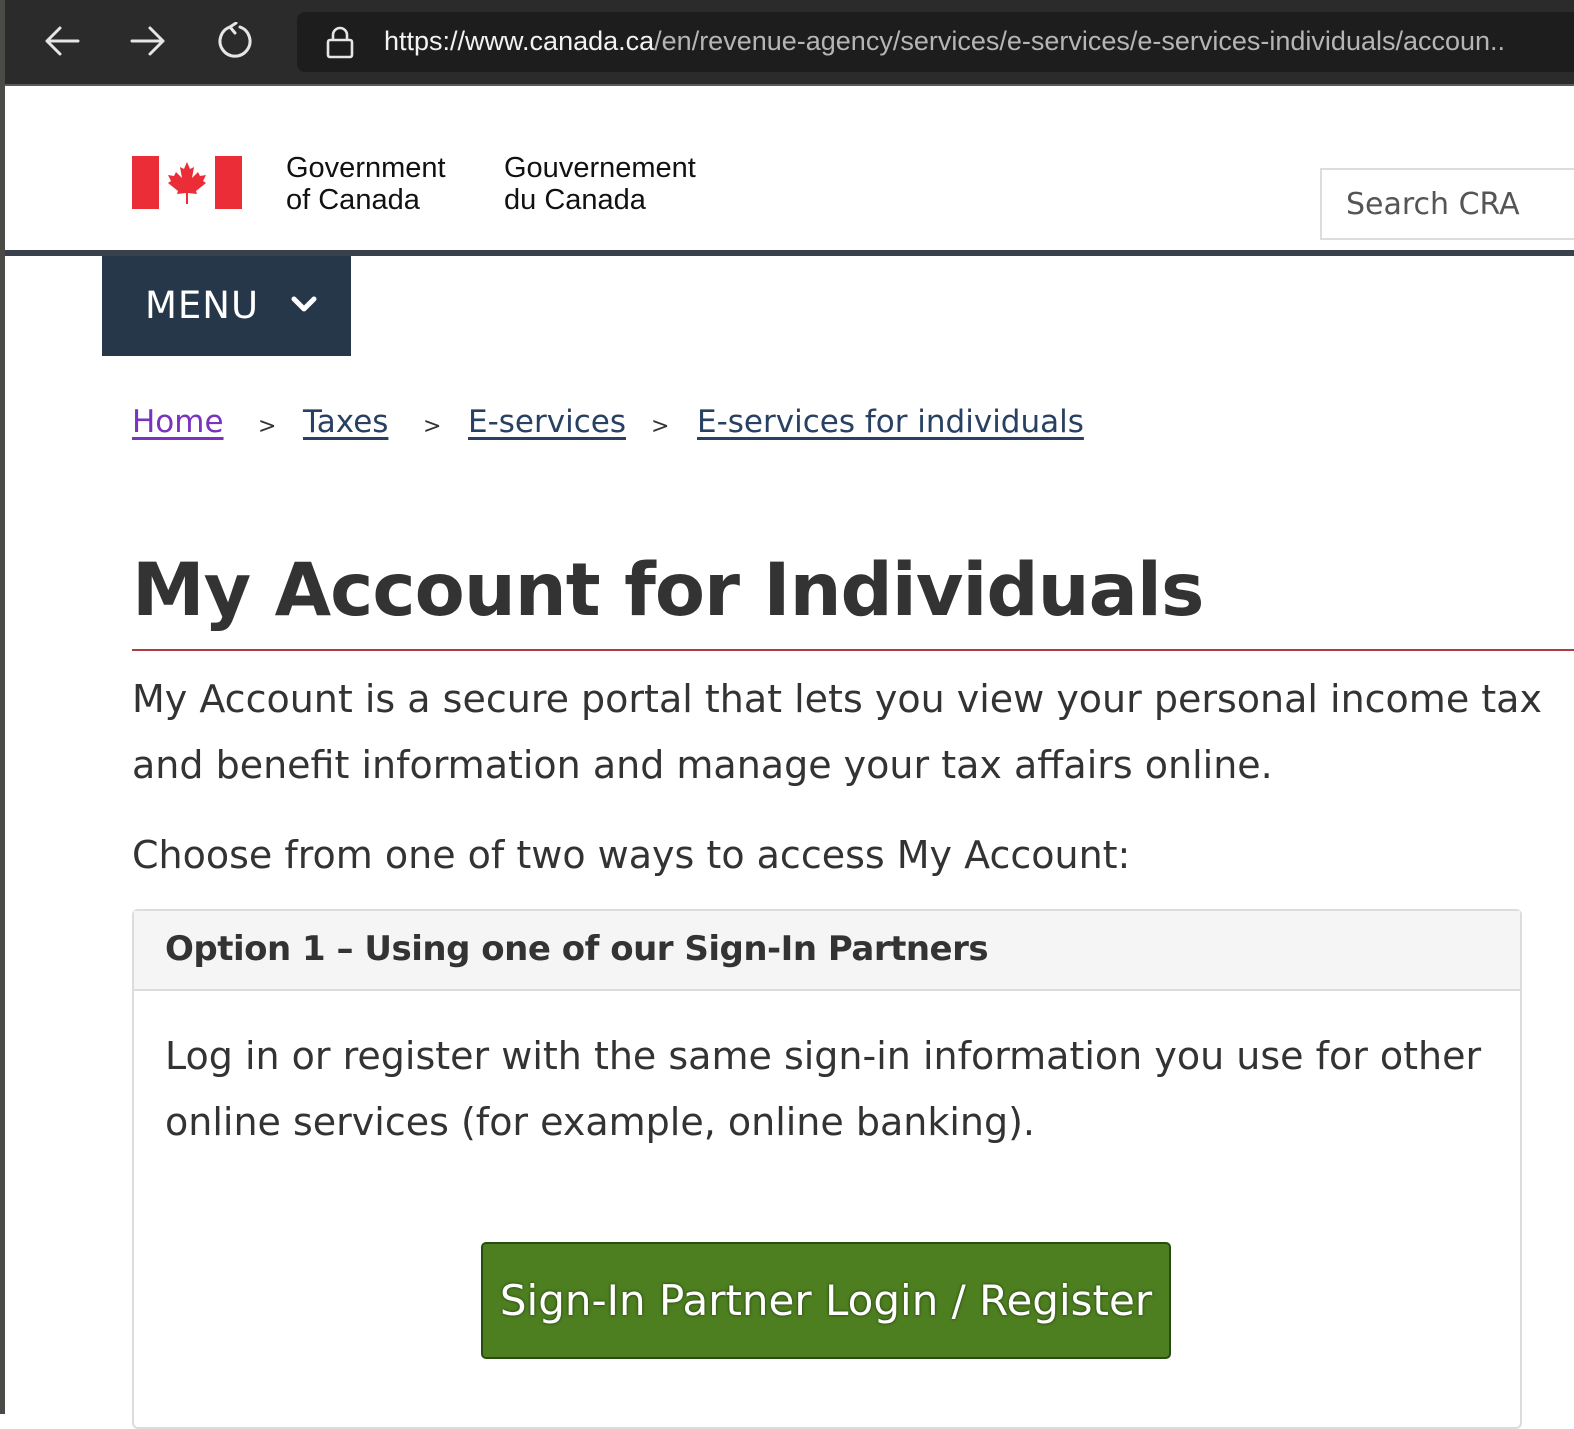  I want to click on back-arrow-icon, so click(62, 41).